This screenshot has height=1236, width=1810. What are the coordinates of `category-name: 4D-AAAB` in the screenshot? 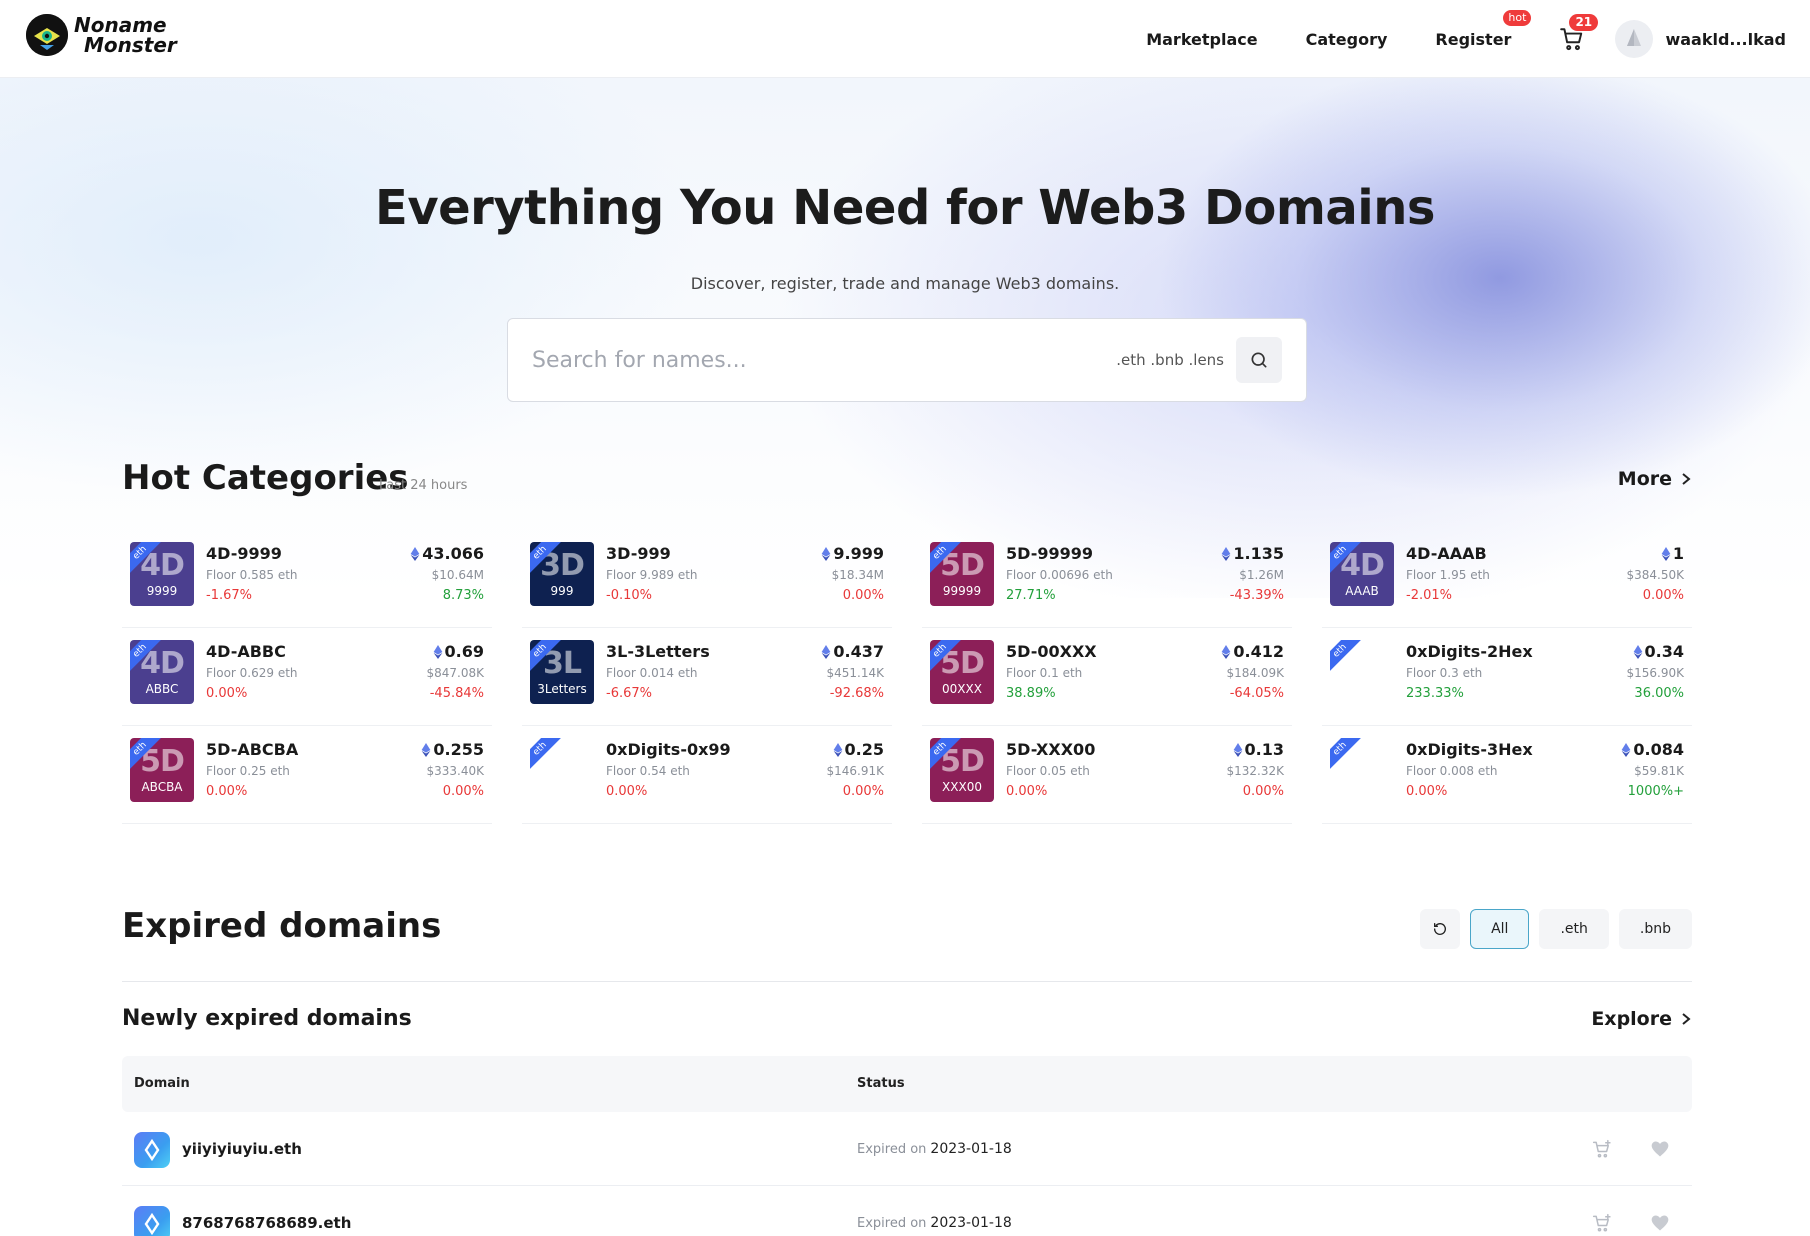 It's located at (1446, 553).